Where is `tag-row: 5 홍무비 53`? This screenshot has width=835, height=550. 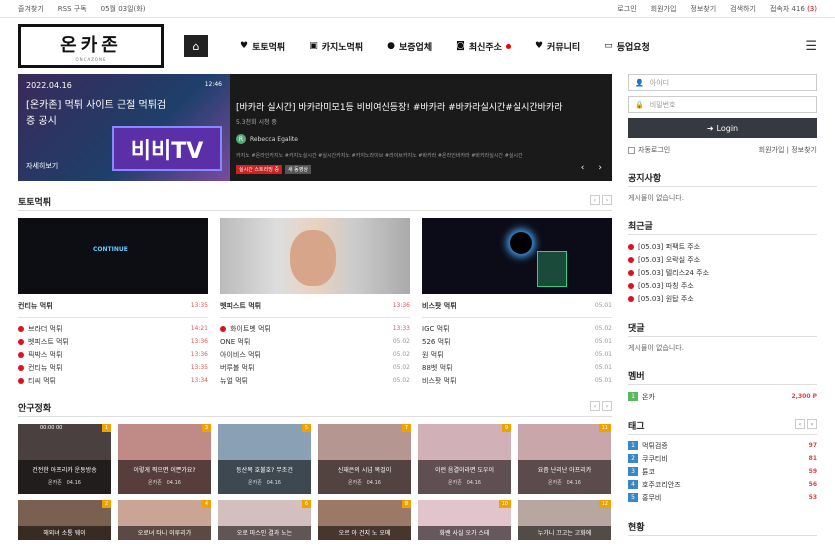
tag-row: 5 홍무비 53 is located at coordinates (722, 497).